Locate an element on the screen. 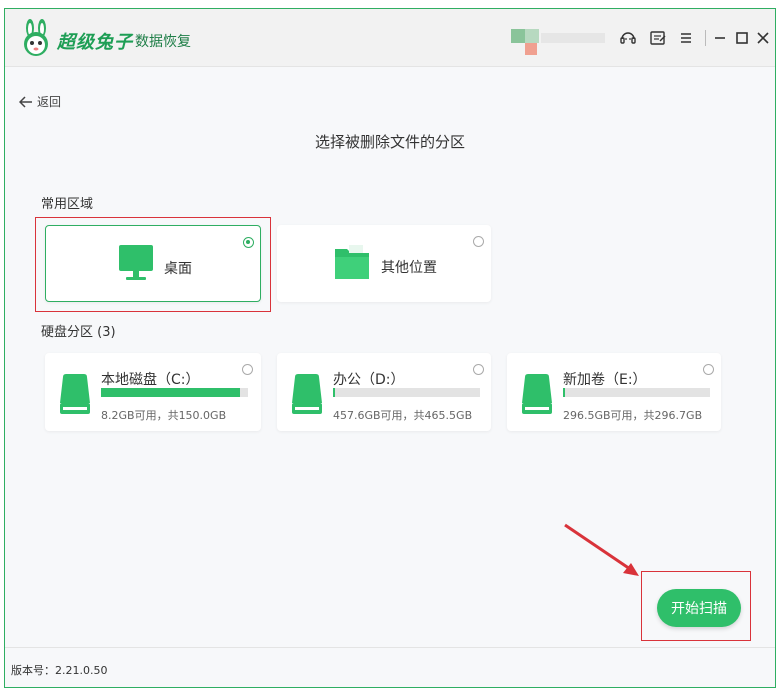 This screenshot has width=780, height=695. location-card-other: 其他位置 is located at coordinates (384, 263).